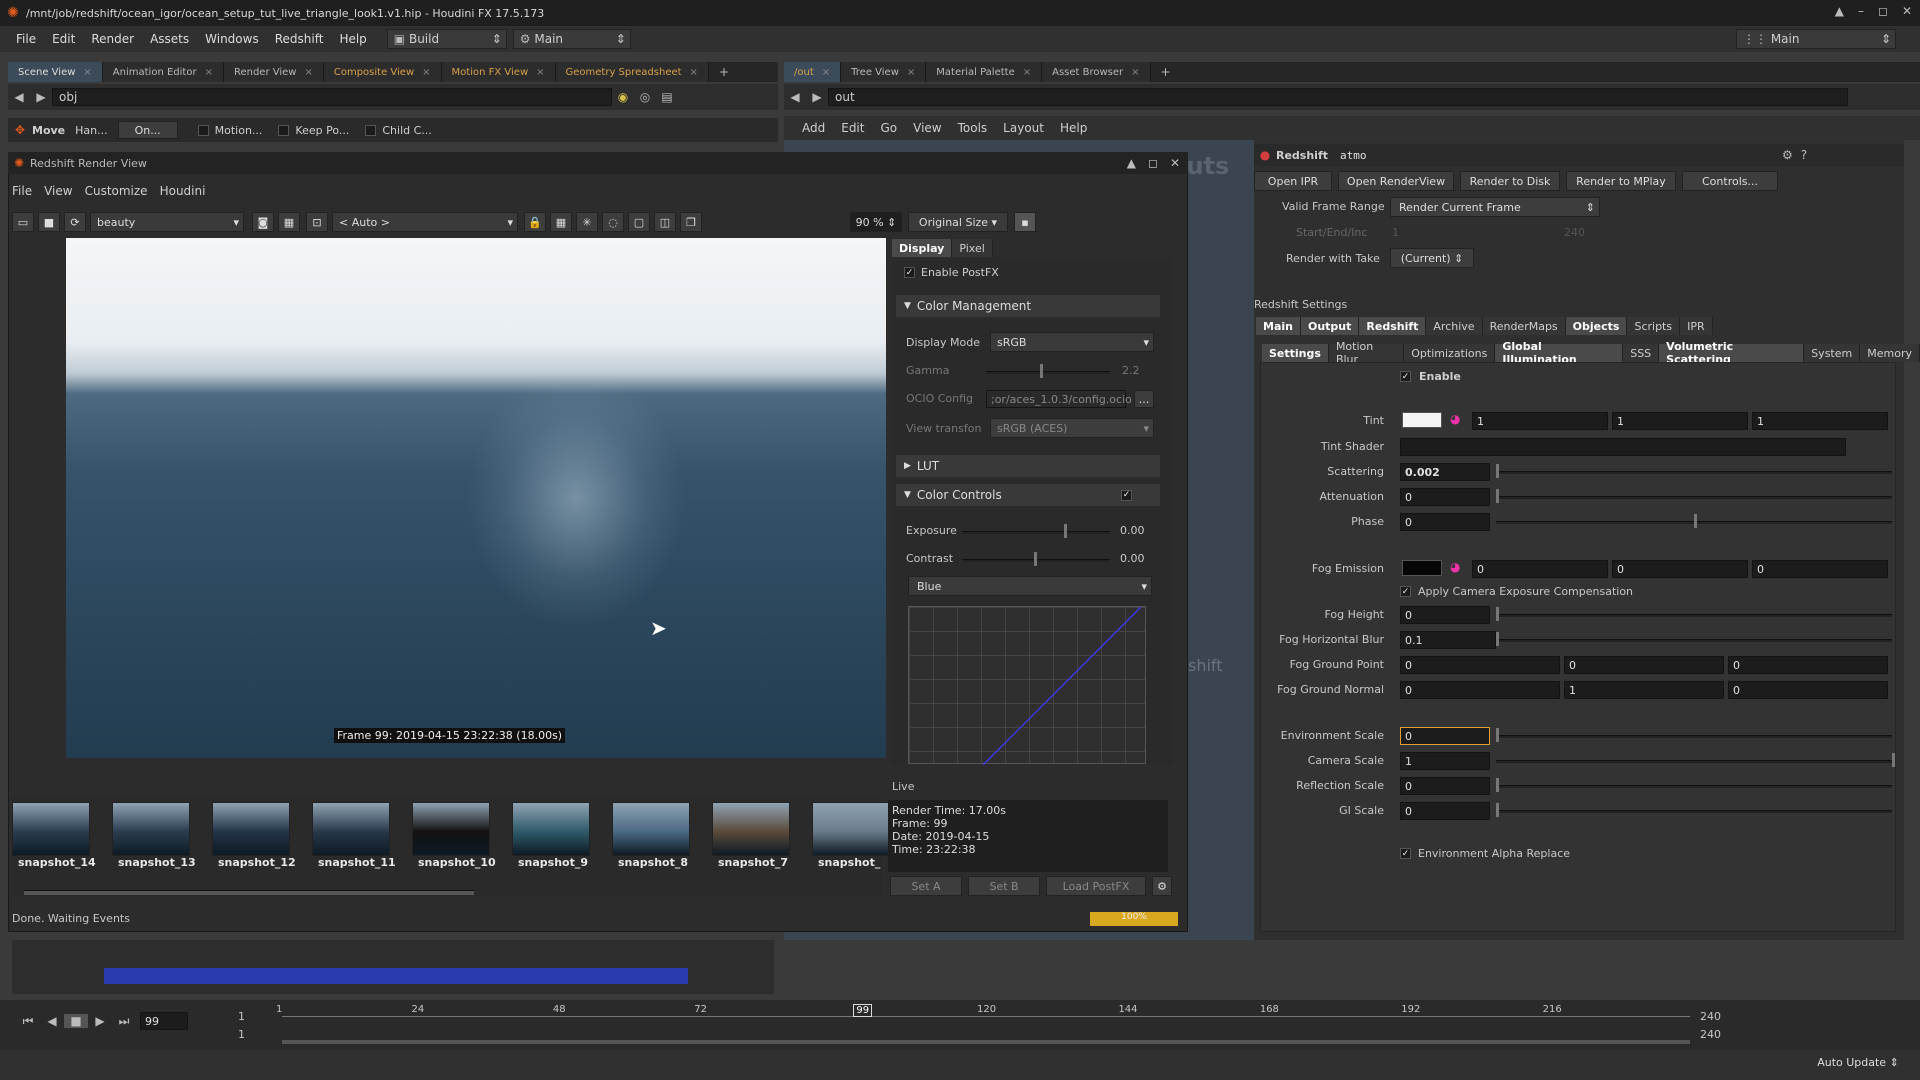  I want to click on exposure-knob, so click(1065, 531).